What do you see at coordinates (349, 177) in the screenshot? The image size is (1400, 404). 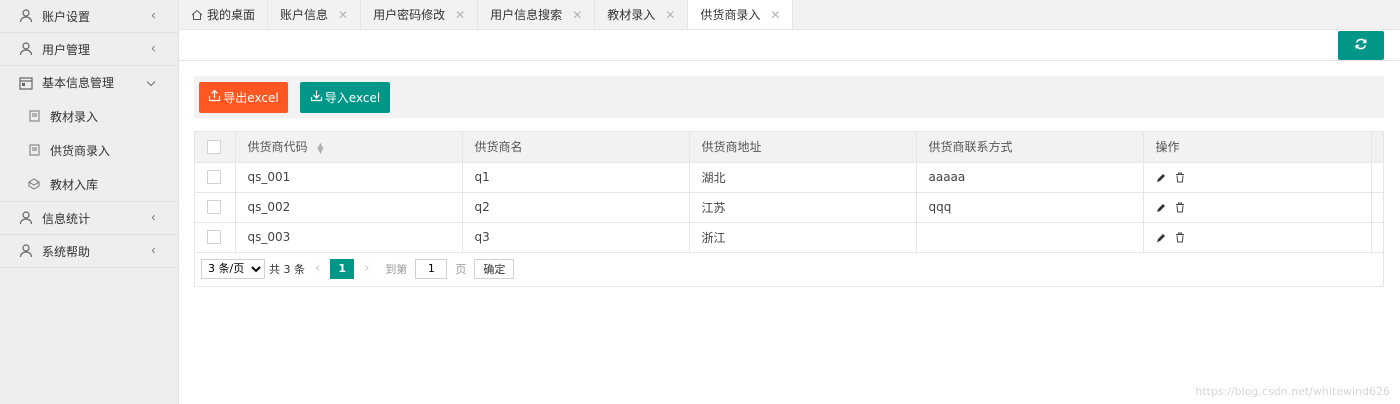 I see `cell-code: qs_001` at bounding box center [349, 177].